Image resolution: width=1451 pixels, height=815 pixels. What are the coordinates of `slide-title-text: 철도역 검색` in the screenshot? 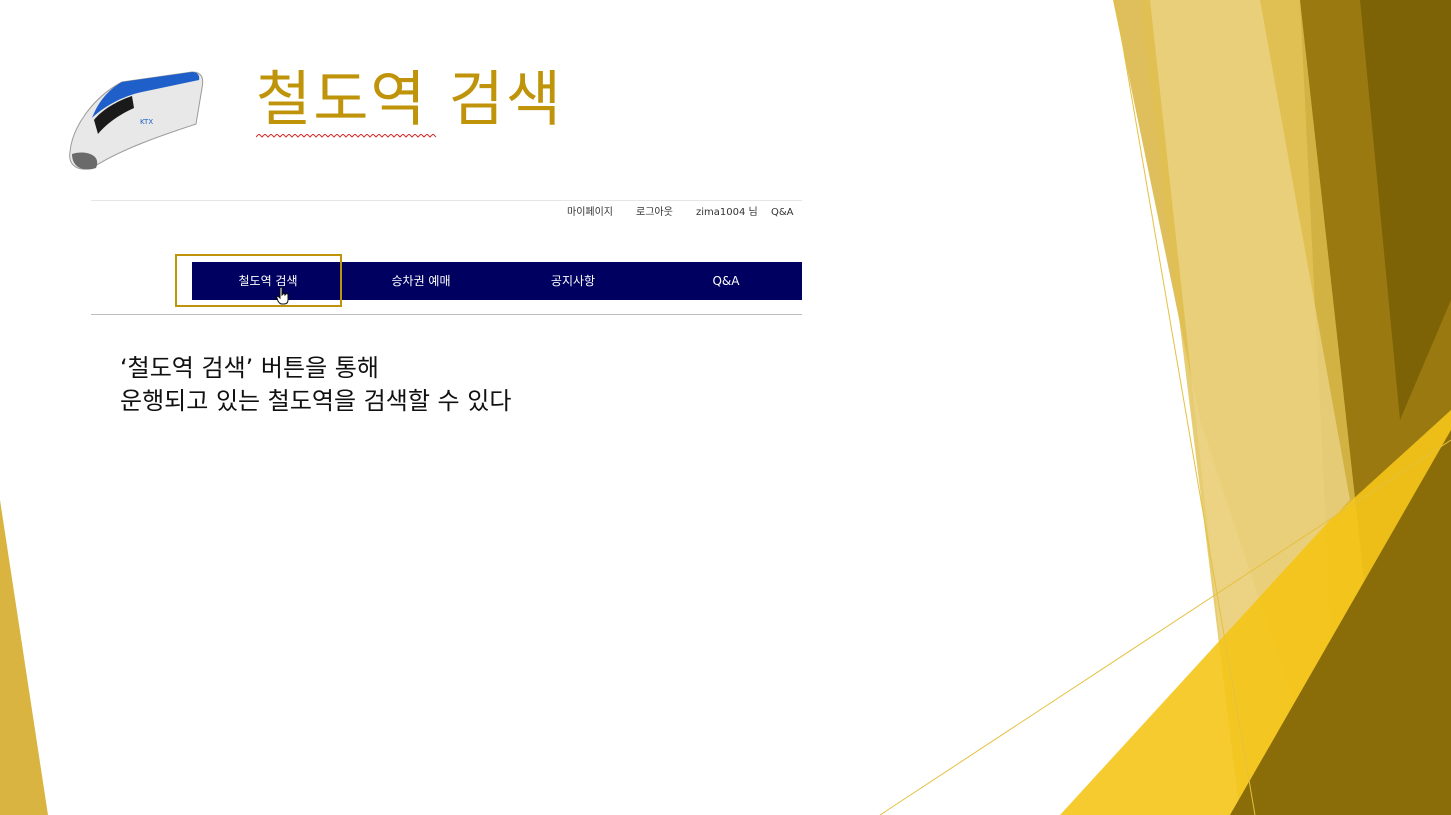 It's located at (410, 100).